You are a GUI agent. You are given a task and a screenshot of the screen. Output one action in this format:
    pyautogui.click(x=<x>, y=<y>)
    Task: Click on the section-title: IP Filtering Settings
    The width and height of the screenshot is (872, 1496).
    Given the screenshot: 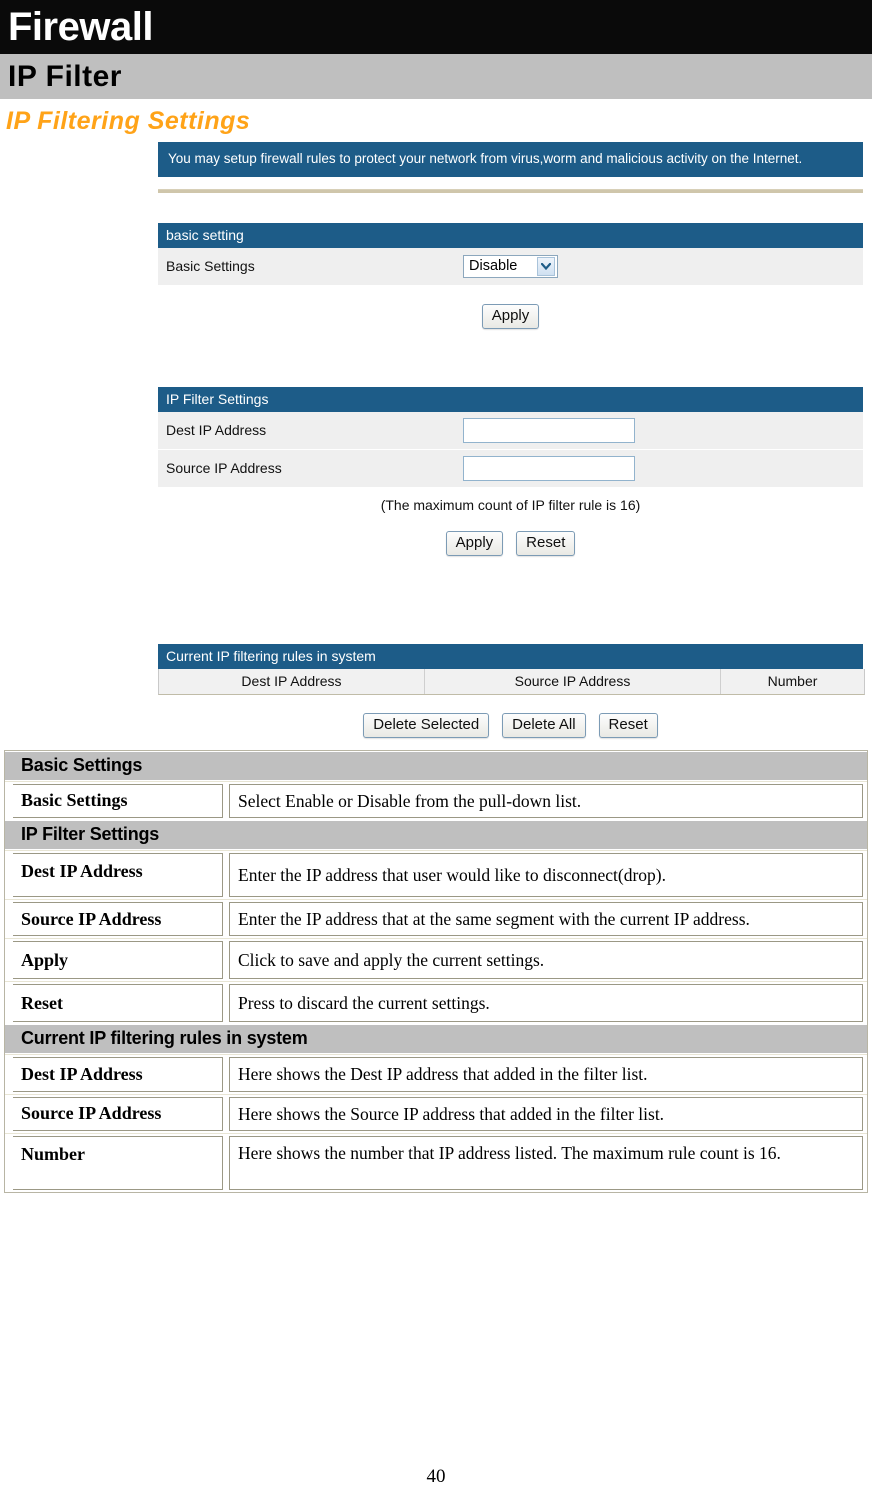 What is the action you would take?
    pyautogui.click(x=128, y=121)
    